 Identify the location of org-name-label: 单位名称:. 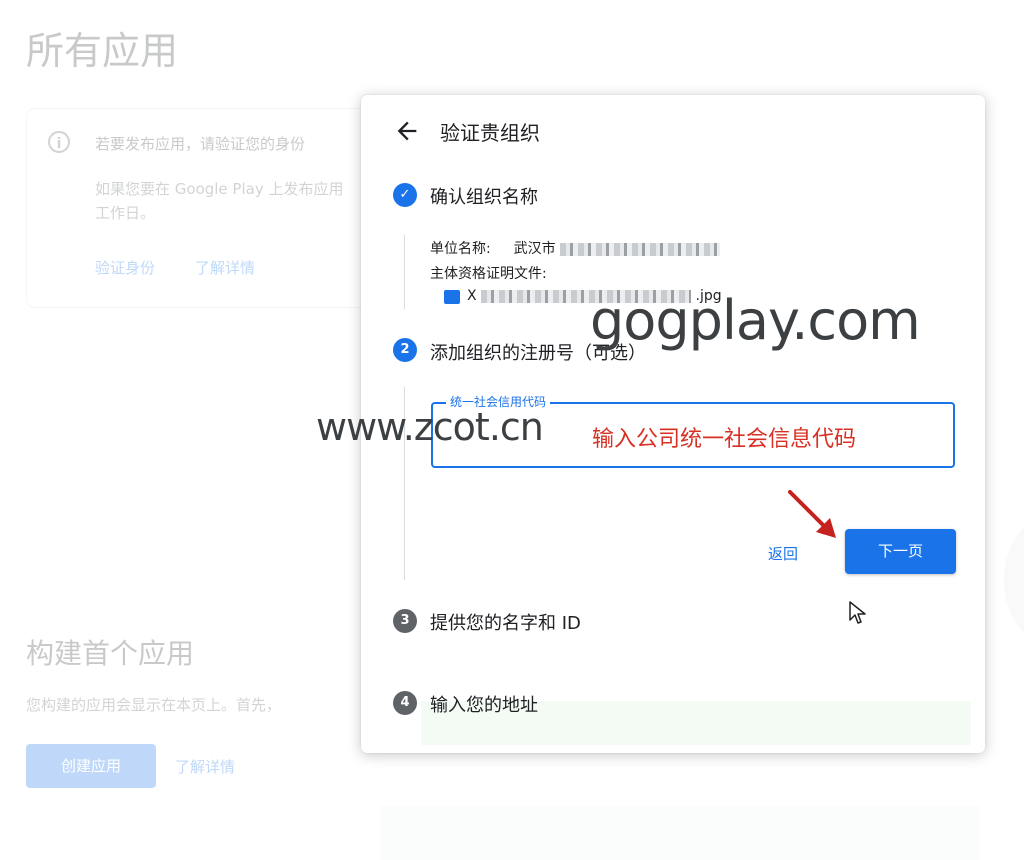
(460, 249).